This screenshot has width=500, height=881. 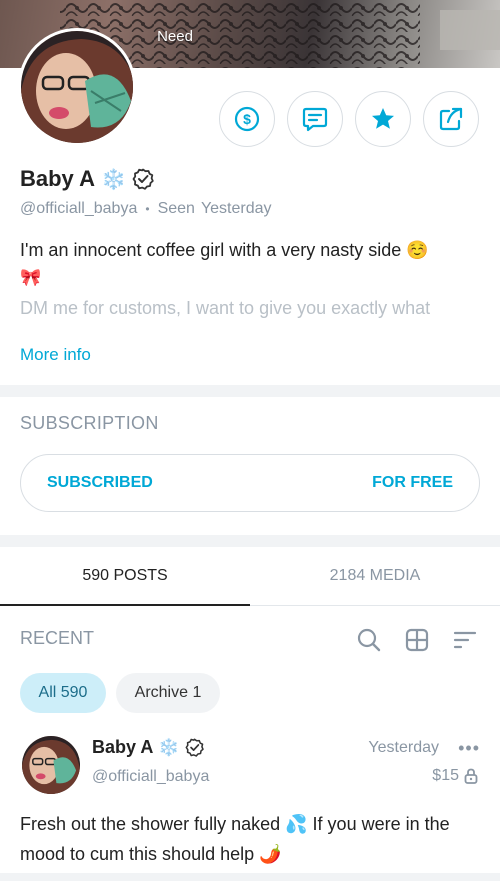 I want to click on profile-handle: @officiall_babya, so click(x=79, y=208).